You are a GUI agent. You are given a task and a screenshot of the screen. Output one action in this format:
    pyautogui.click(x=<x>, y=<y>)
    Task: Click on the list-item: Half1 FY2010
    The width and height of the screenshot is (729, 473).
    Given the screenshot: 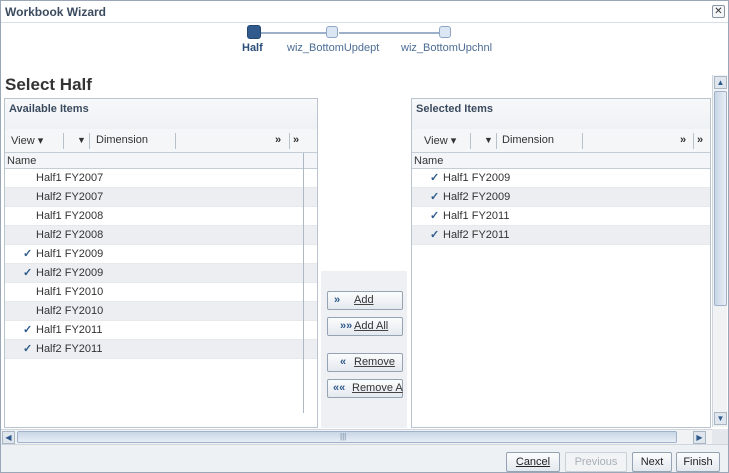 What is the action you would take?
    pyautogui.click(x=161, y=292)
    